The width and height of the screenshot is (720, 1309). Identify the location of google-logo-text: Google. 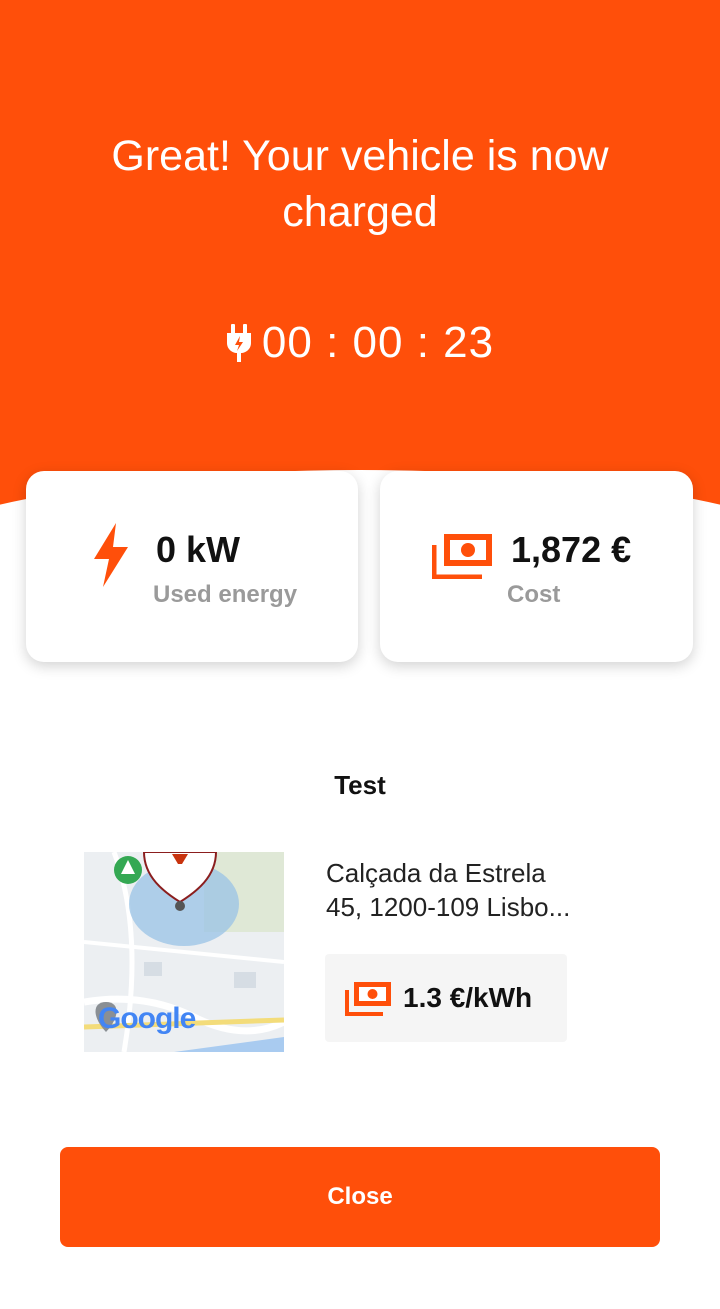
(147, 1018).